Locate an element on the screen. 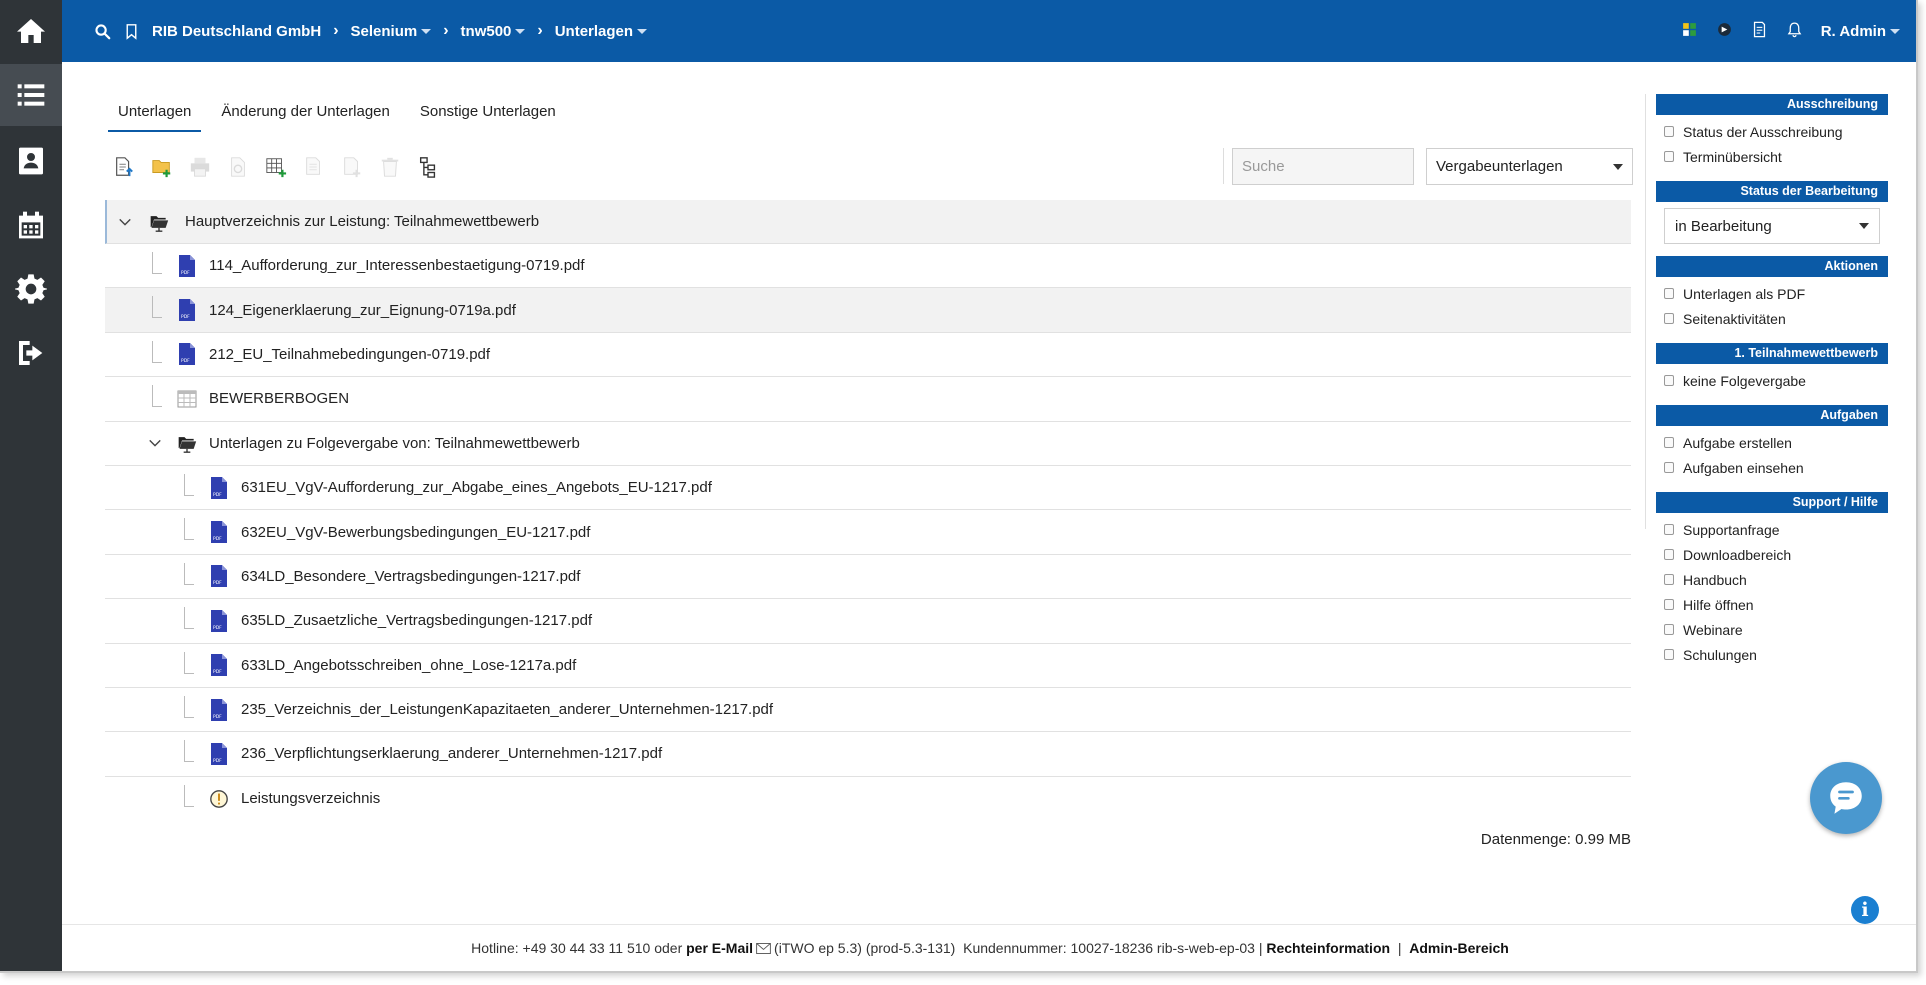 The height and width of the screenshot is (985, 1926). link-unterlagen-pdf: Unterlagen als PDF is located at coordinates (1772, 293).